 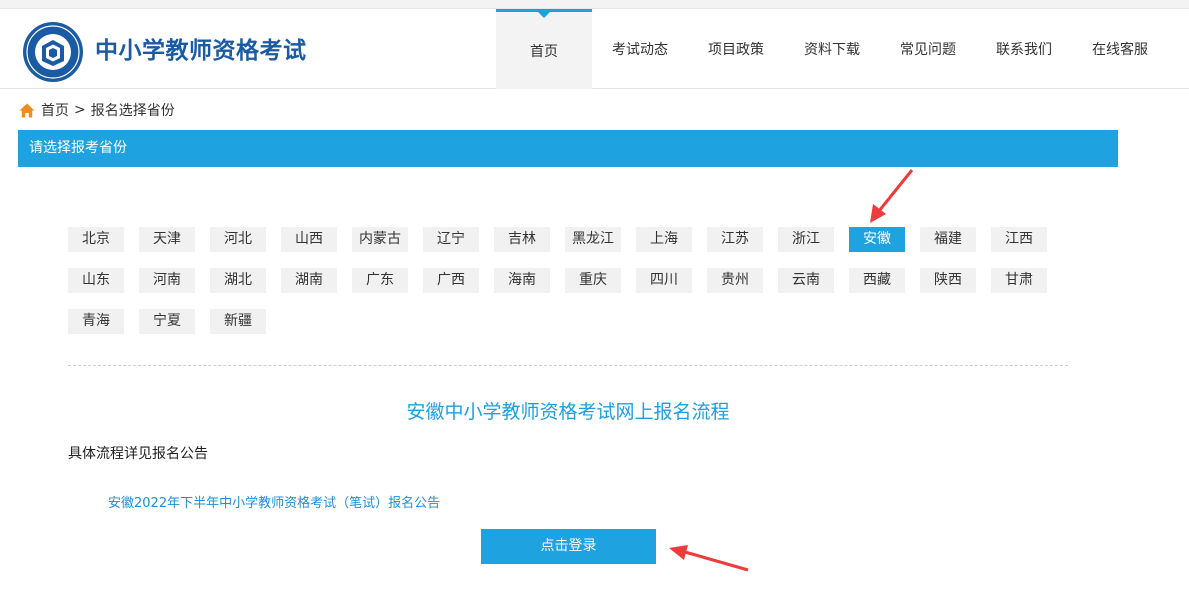 I want to click on province-button: 四川, so click(x=664, y=280).